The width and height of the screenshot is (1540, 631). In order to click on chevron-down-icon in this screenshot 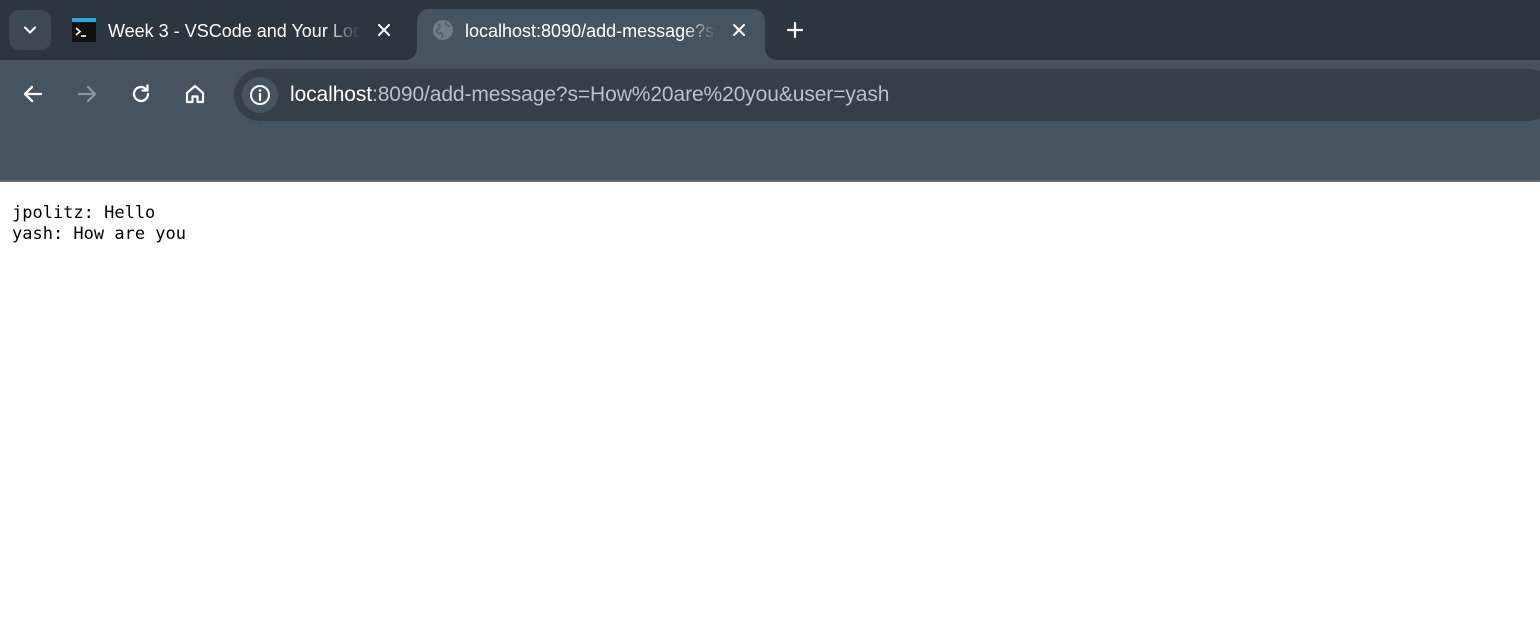, I will do `click(30, 30)`.